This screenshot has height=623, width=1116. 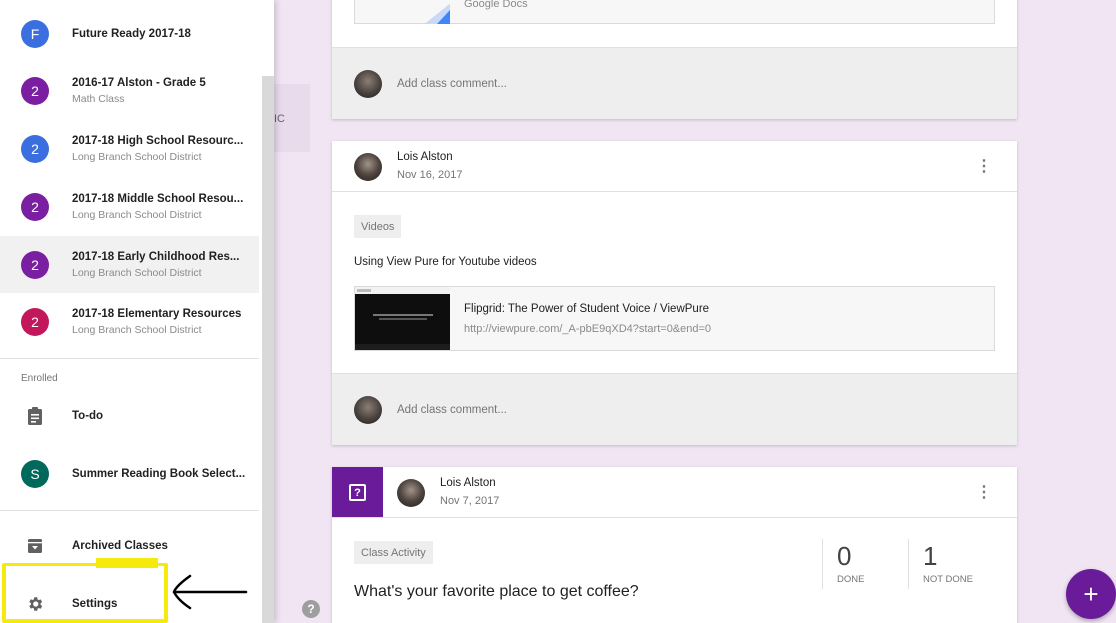 I want to click on todo-menu-item: To-do, so click(x=129, y=416).